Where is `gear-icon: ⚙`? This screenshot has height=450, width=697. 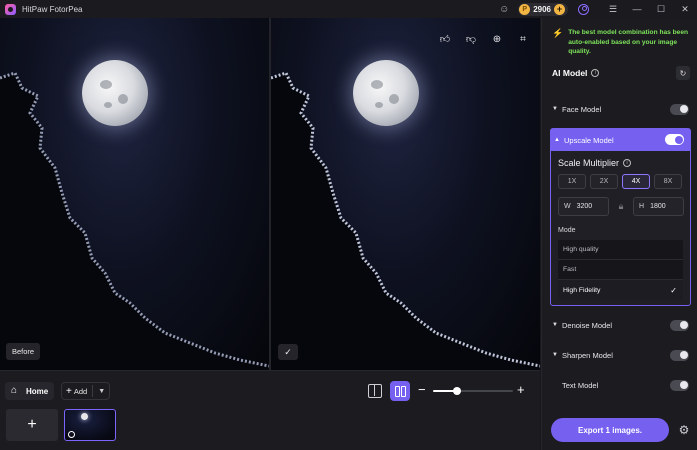
gear-icon: ⚙ is located at coordinates (684, 430).